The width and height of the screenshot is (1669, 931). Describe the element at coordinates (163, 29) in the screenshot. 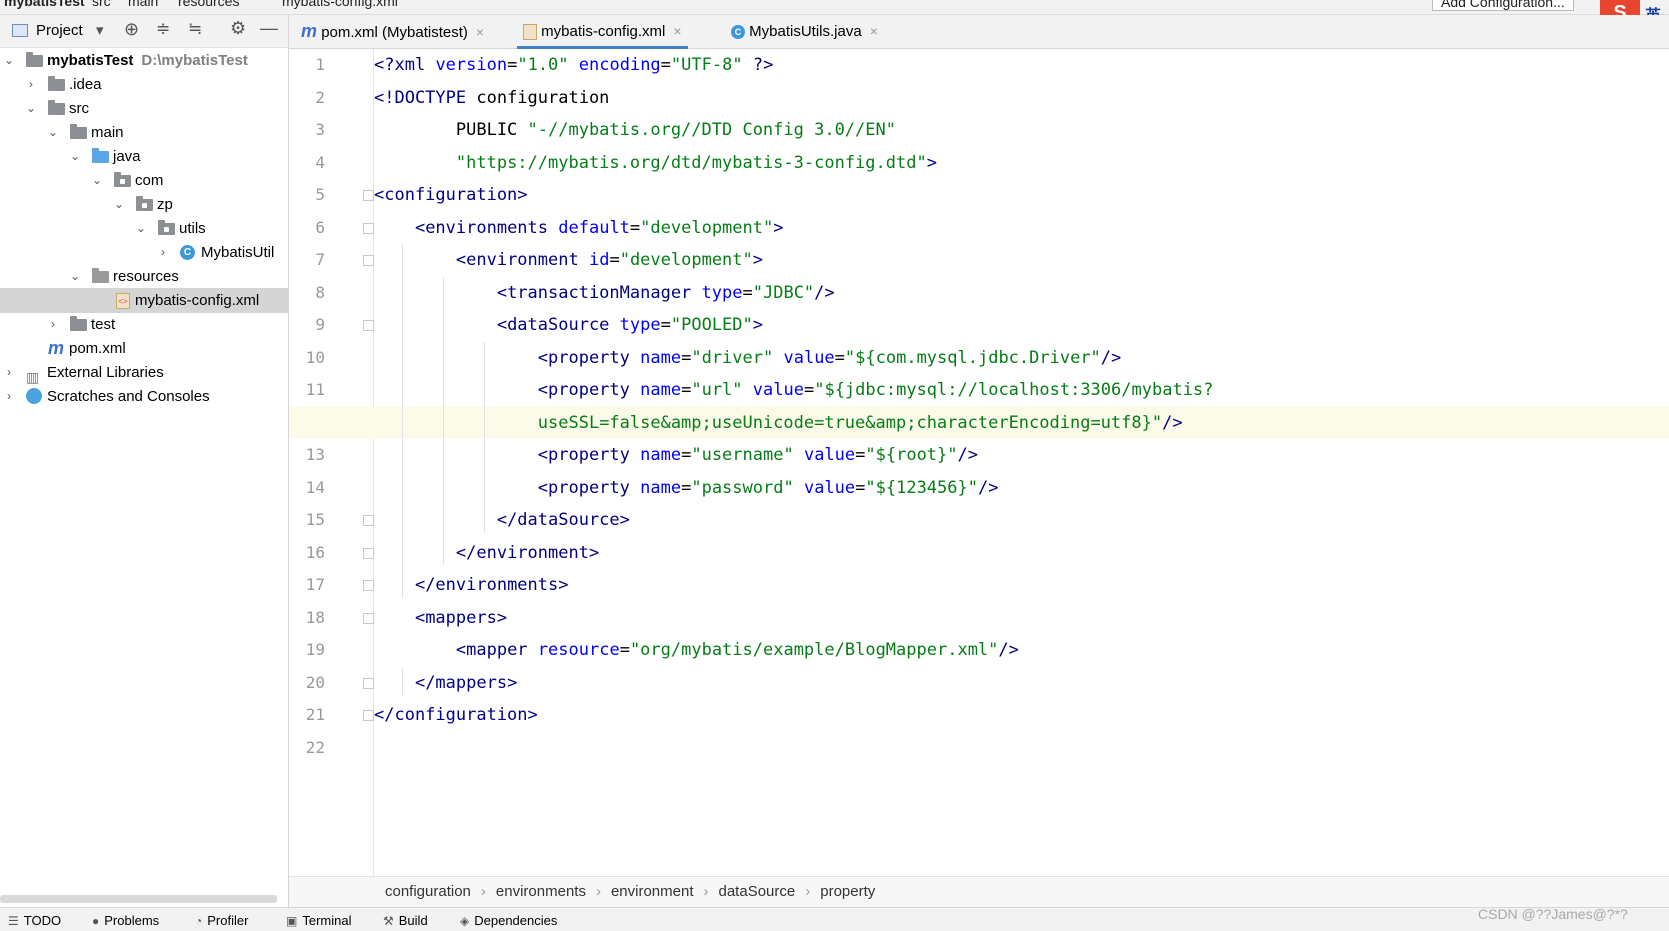

I see `expand-all-icon: ≑` at that location.